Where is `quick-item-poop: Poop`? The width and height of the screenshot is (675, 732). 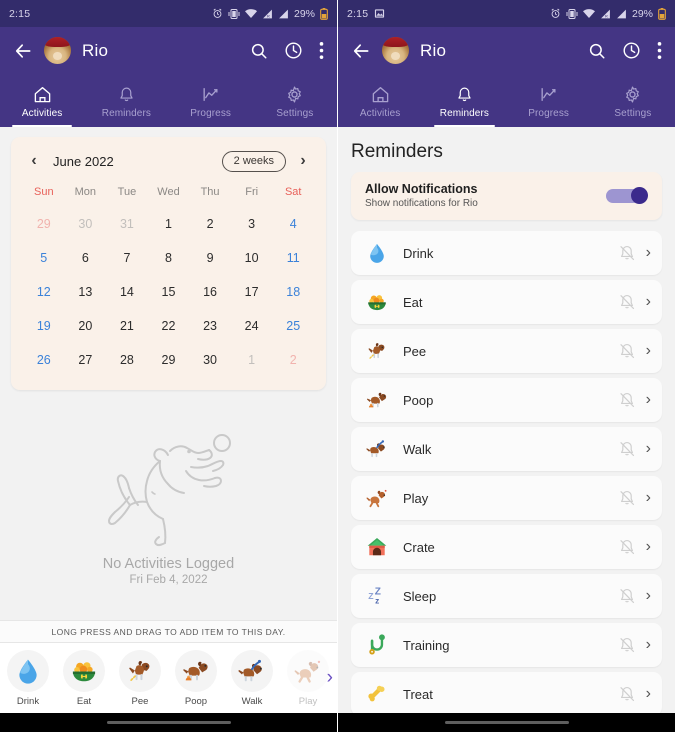 quick-item-poop: Poop is located at coordinates (196, 678).